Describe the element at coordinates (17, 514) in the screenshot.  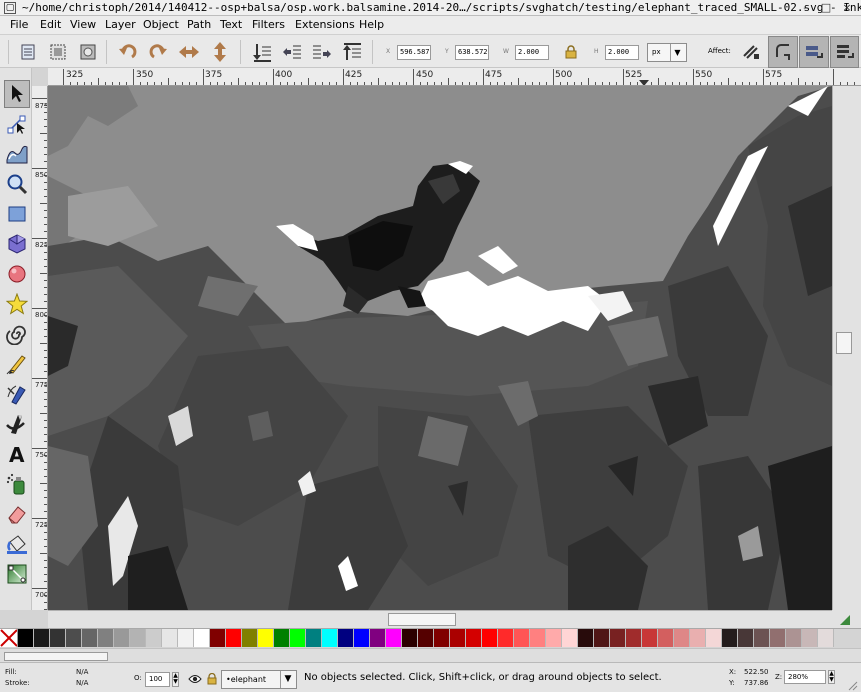
I see `eraser-tool` at that location.